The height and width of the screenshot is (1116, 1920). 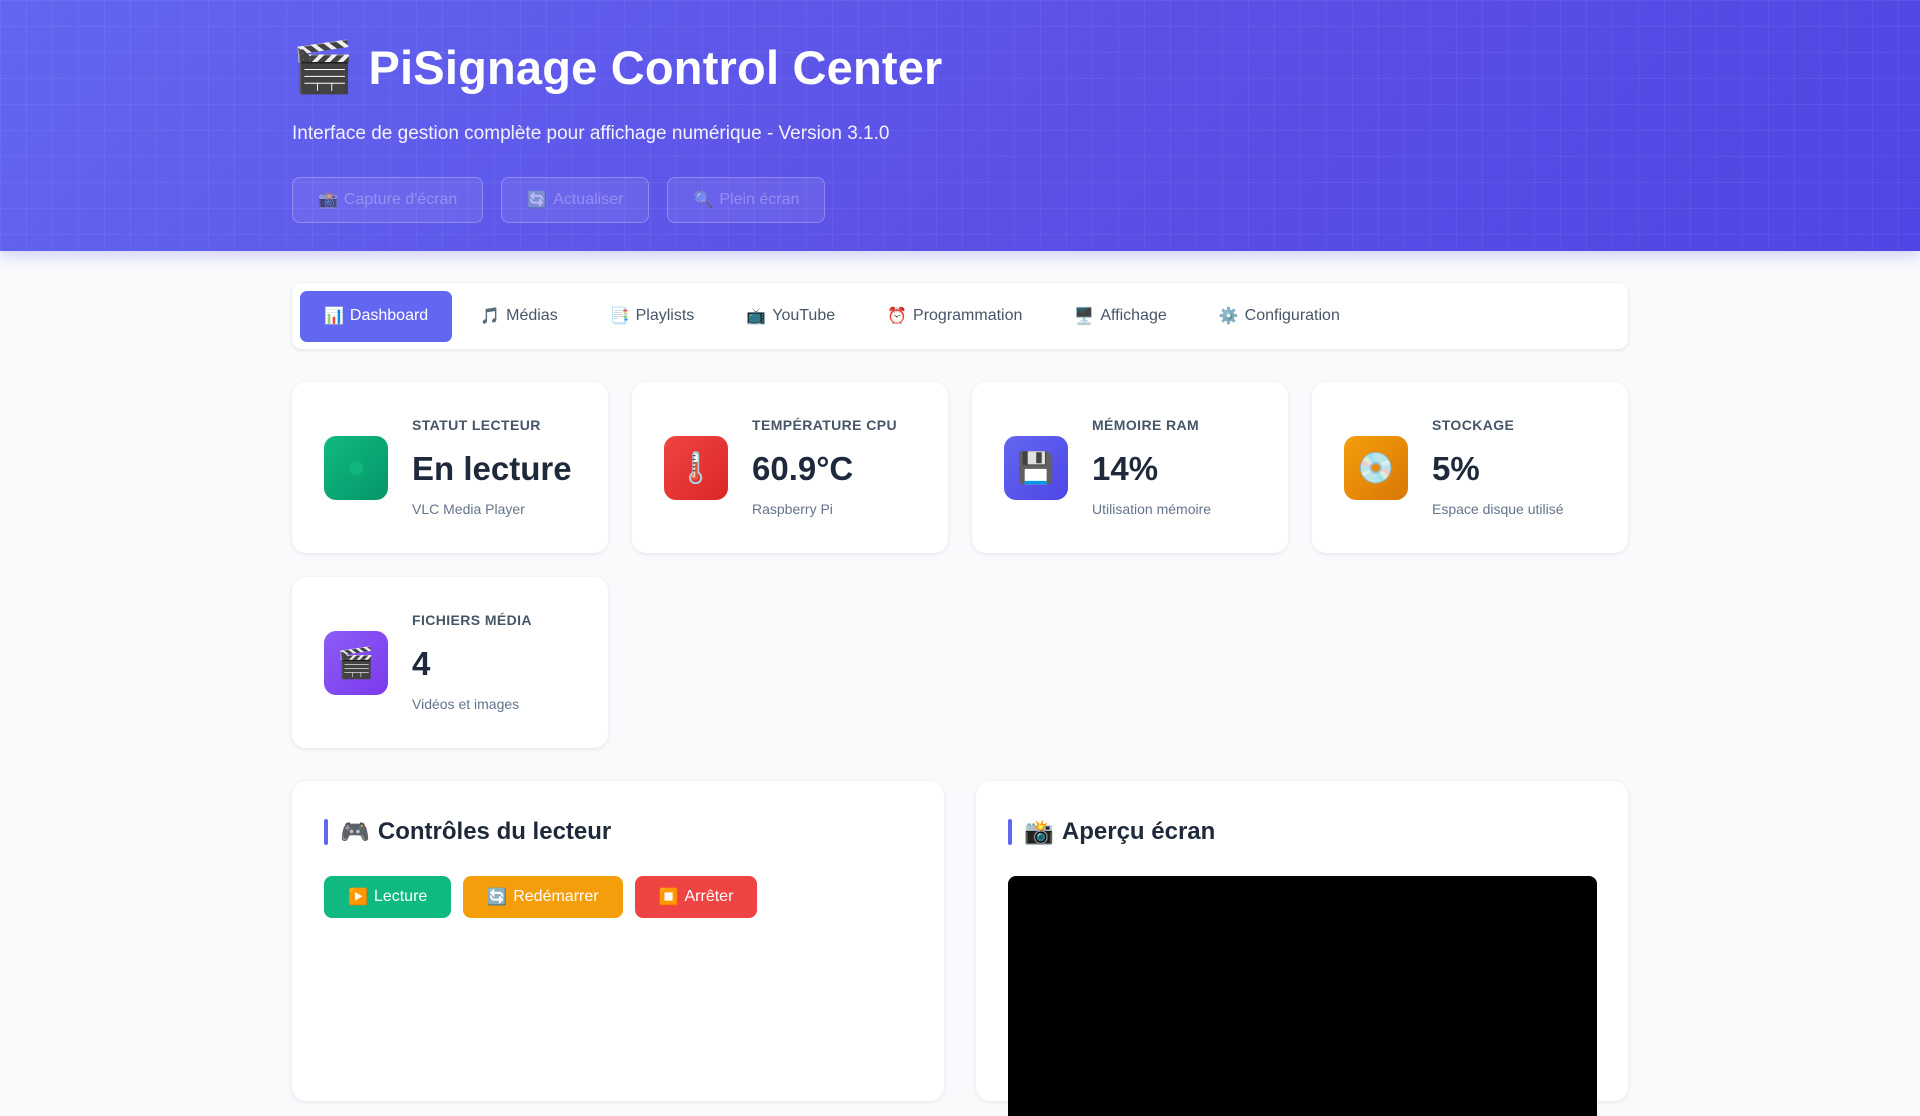 I want to click on tab-dashboard: 📊 Dashboard, so click(x=376, y=316).